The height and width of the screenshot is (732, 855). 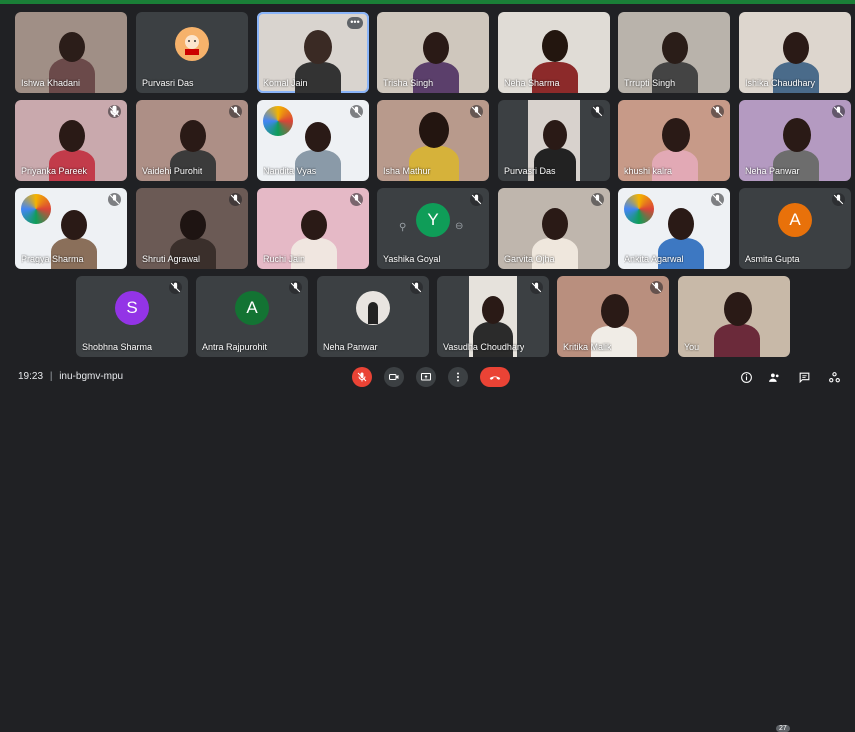 I want to click on participant-tile: khushi kalra, so click(x=674, y=140).